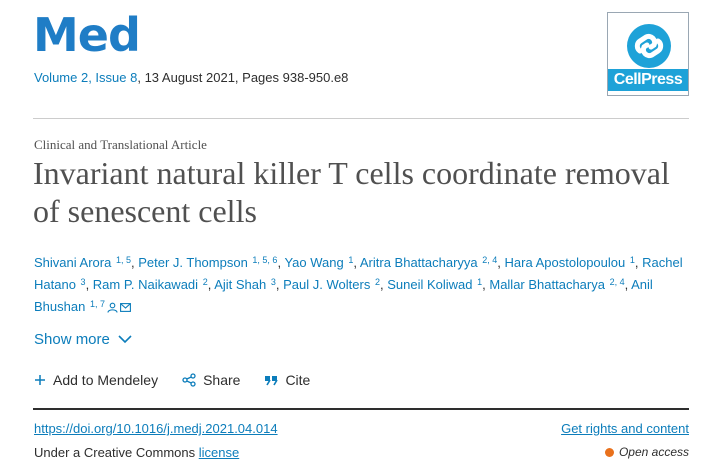 Image resolution: width=707 pixels, height=468 pixels. What do you see at coordinates (565, 262) in the screenshot?
I see `author-name: Hara Apostolopoulou` at bounding box center [565, 262].